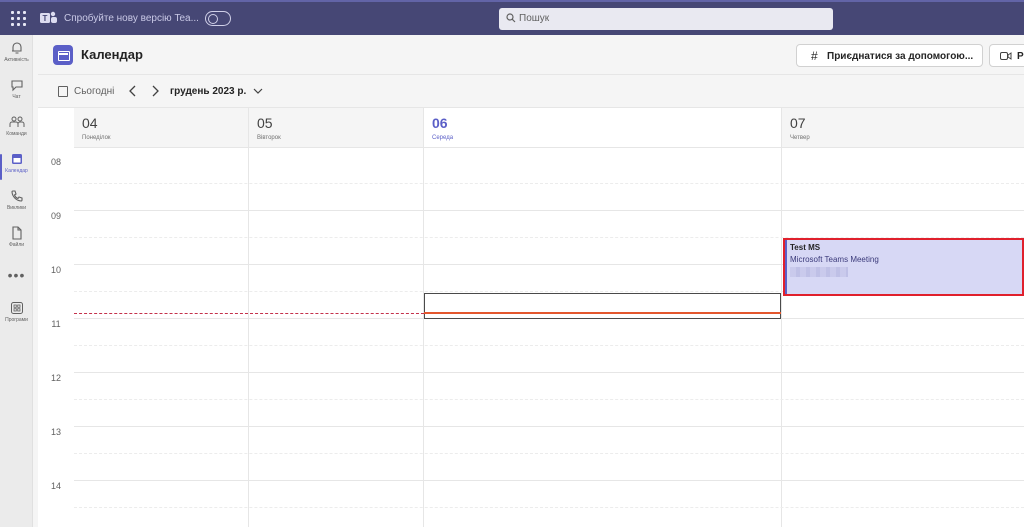 This screenshot has width=1024, height=527. I want to click on day-column-mon, so click(161, 337).